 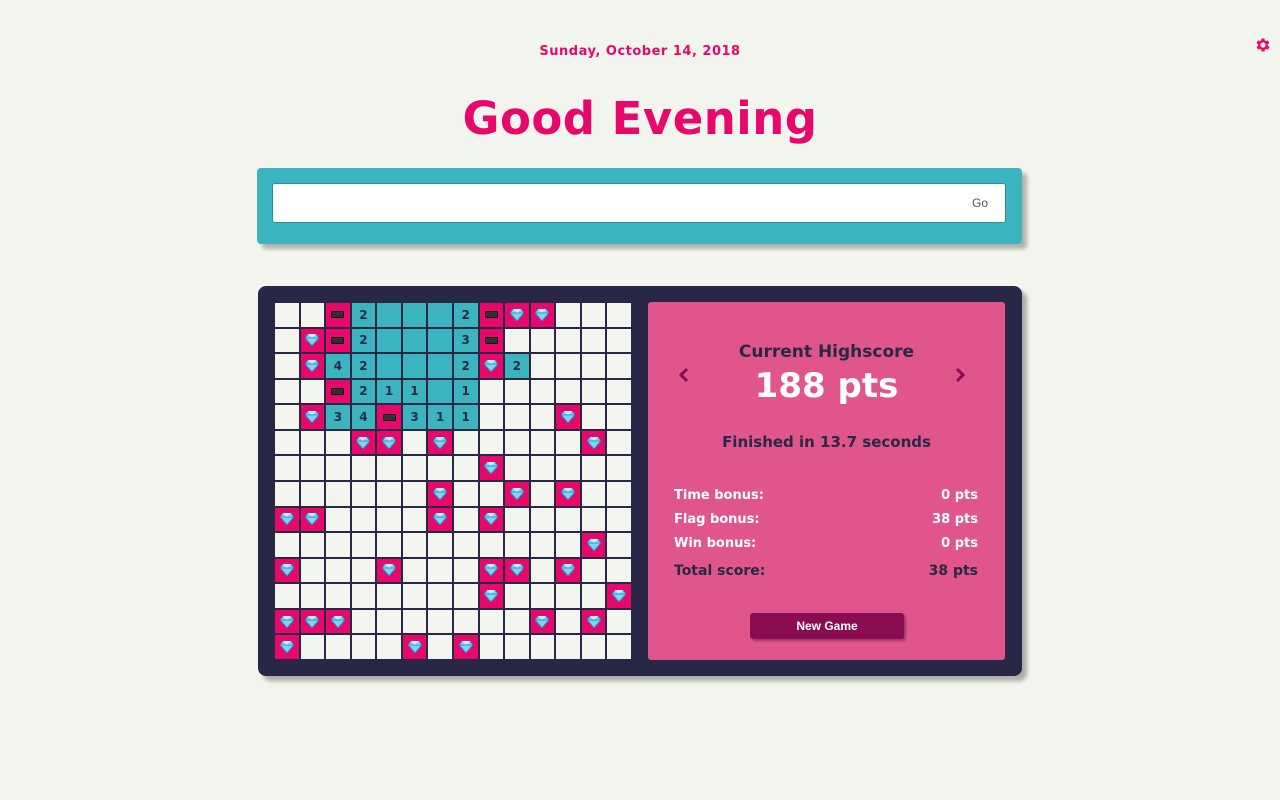 I want to click on go-button: Go, so click(x=980, y=203).